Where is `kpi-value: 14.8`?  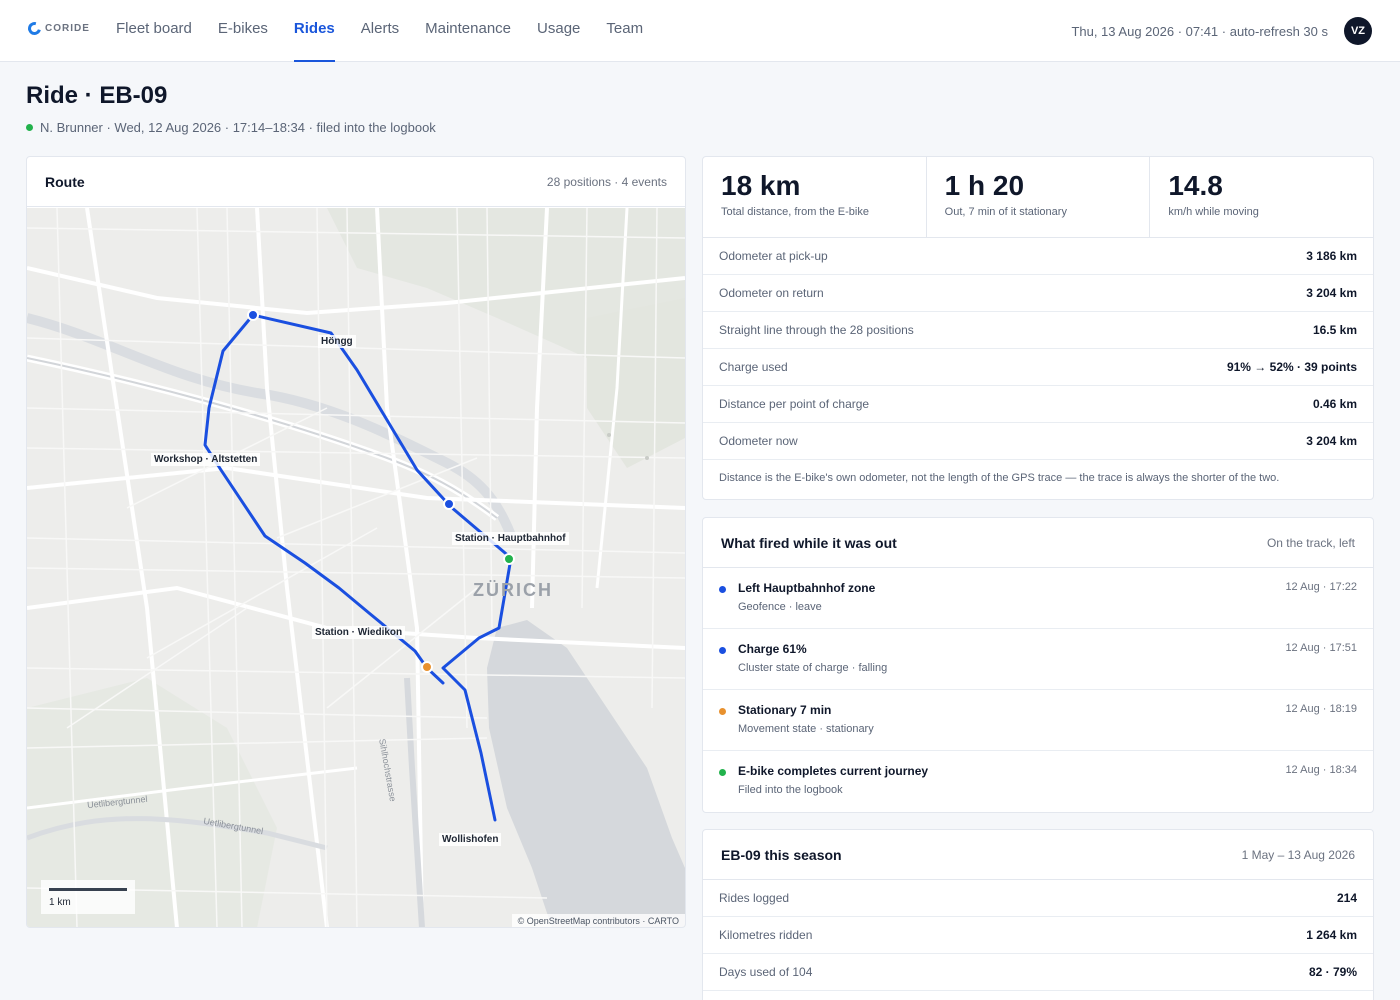 kpi-value: 14.8 is located at coordinates (1195, 185).